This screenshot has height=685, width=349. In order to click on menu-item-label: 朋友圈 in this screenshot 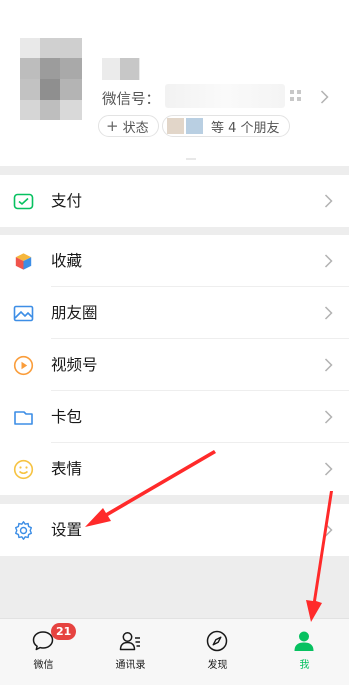, I will do `click(74, 313)`.